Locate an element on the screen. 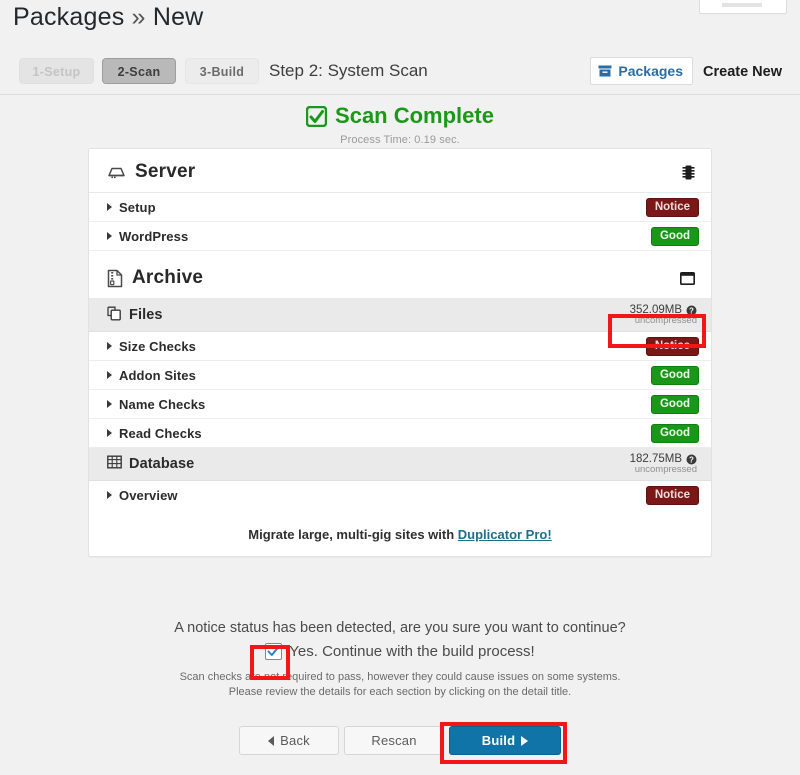 The height and width of the screenshot is (775, 800). row-label-wordpress: WordPress is located at coordinates (147, 236).